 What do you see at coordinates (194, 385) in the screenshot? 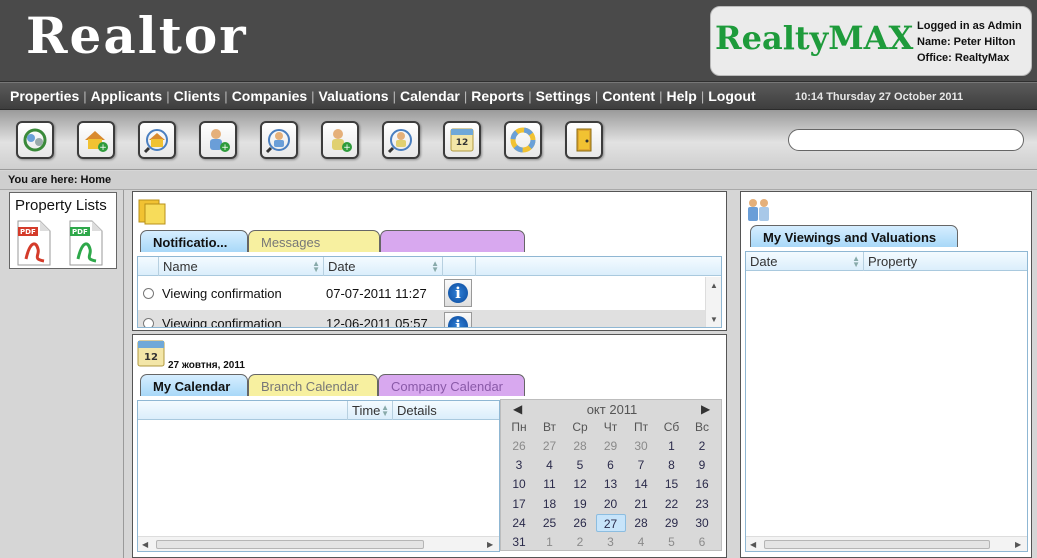
I see `tab-my-calendar: My Calendar` at bounding box center [194, 385].